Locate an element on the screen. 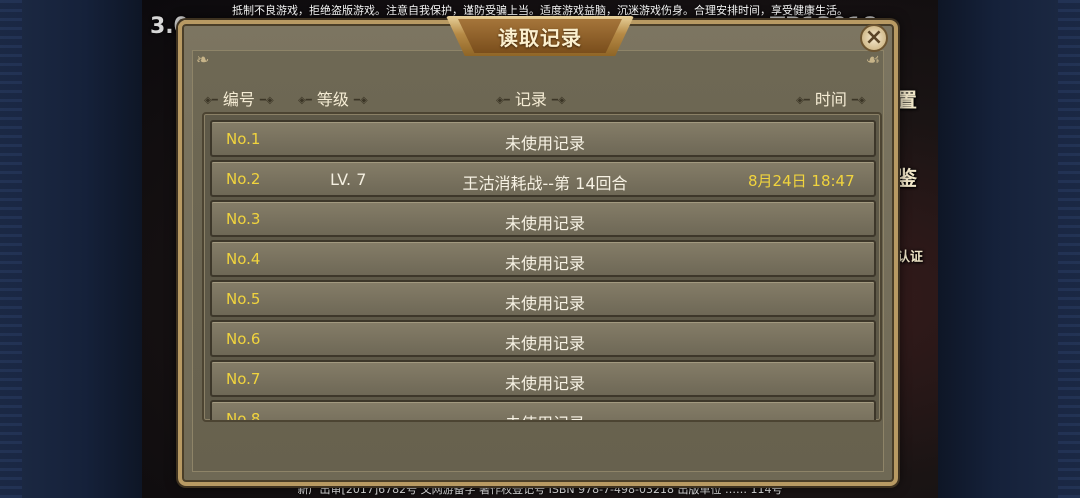 This screenshot has width=1080, height=498. header-record: ◈━ 记录 ━◈ is located at coordinates (531, 99).